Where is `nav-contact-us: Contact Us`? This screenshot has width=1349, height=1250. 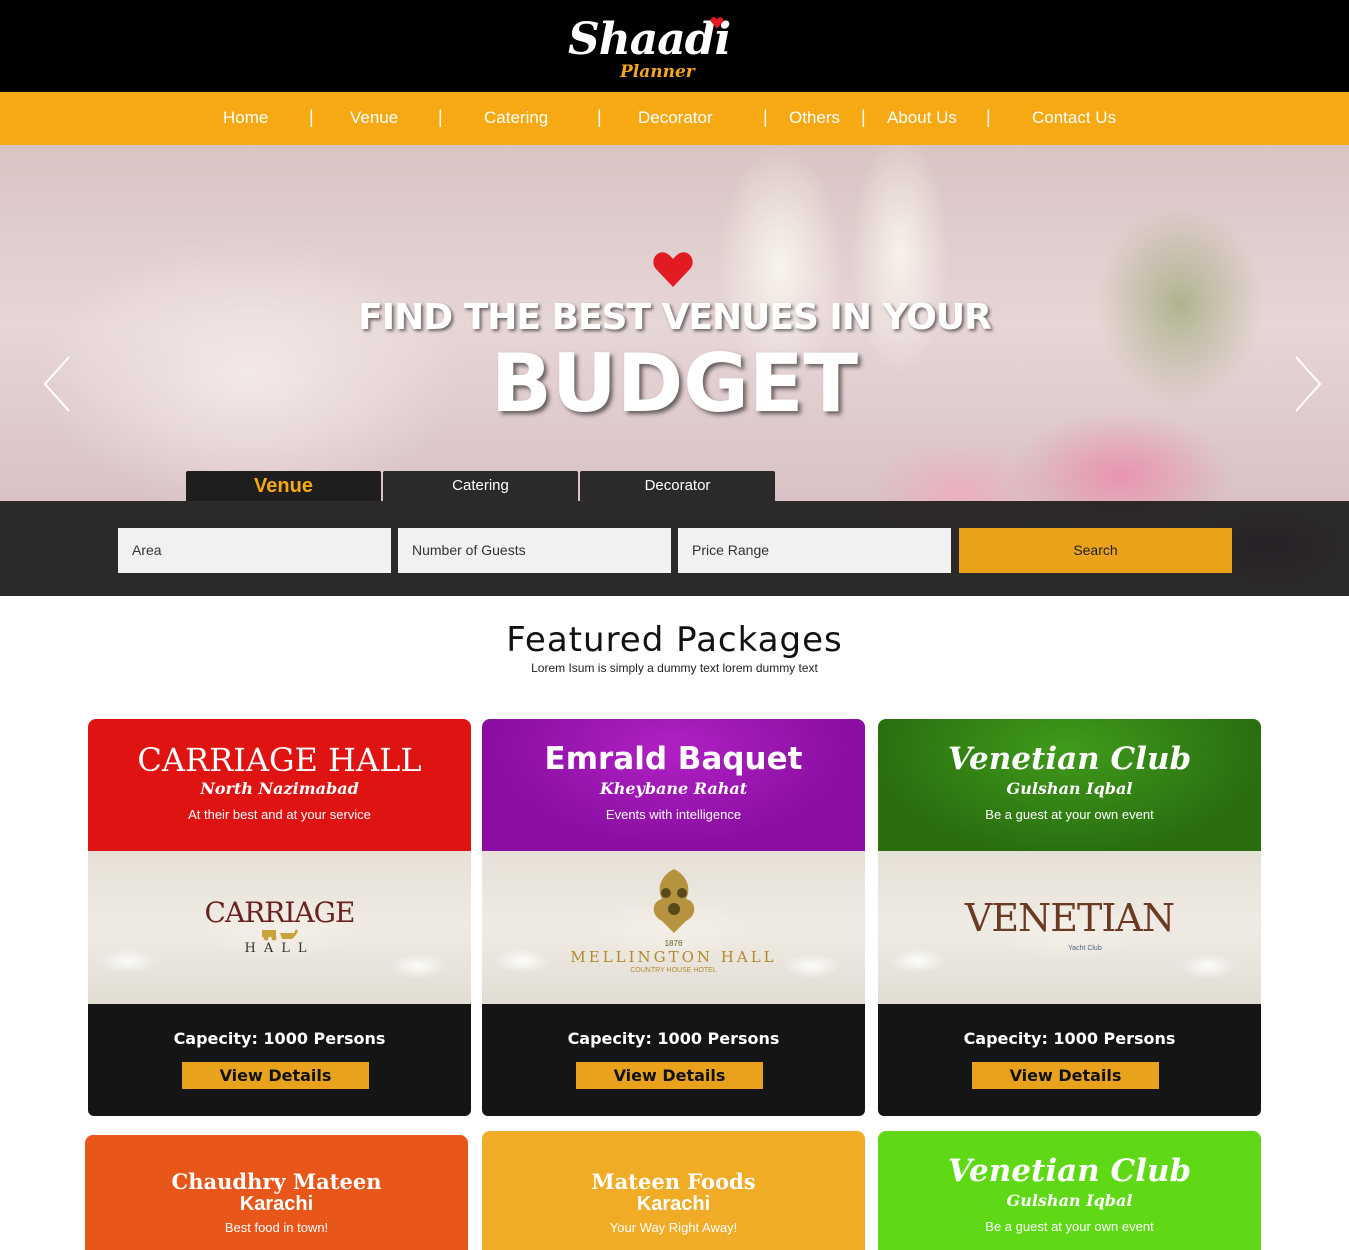
nav-contact-us: Contact Us is located at coordinates (1074, 118).